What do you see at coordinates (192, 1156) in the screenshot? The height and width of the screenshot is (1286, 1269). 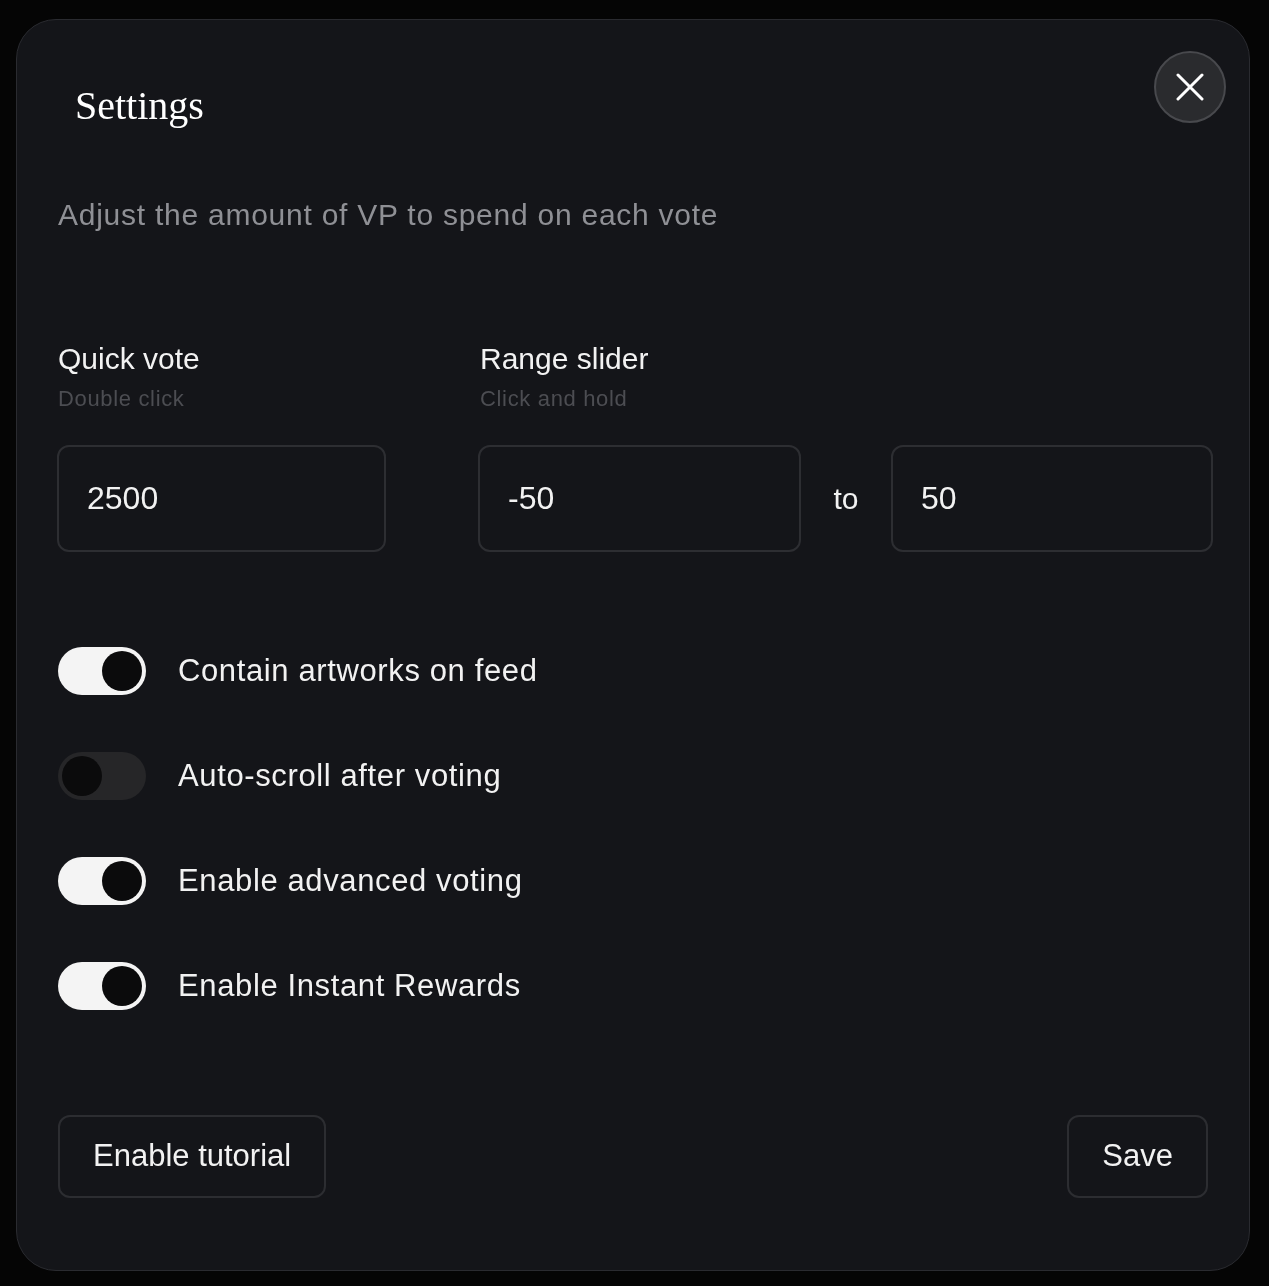 I see `tutorial-button: Enable tutorial` at bounding box center [192, 1156].